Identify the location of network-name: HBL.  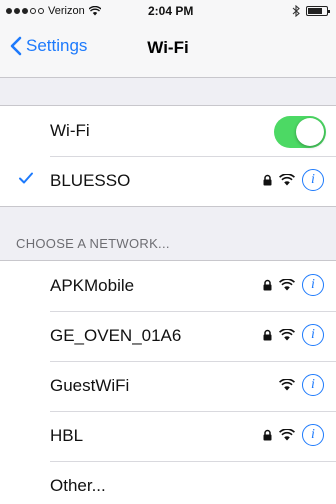
(67, 435).